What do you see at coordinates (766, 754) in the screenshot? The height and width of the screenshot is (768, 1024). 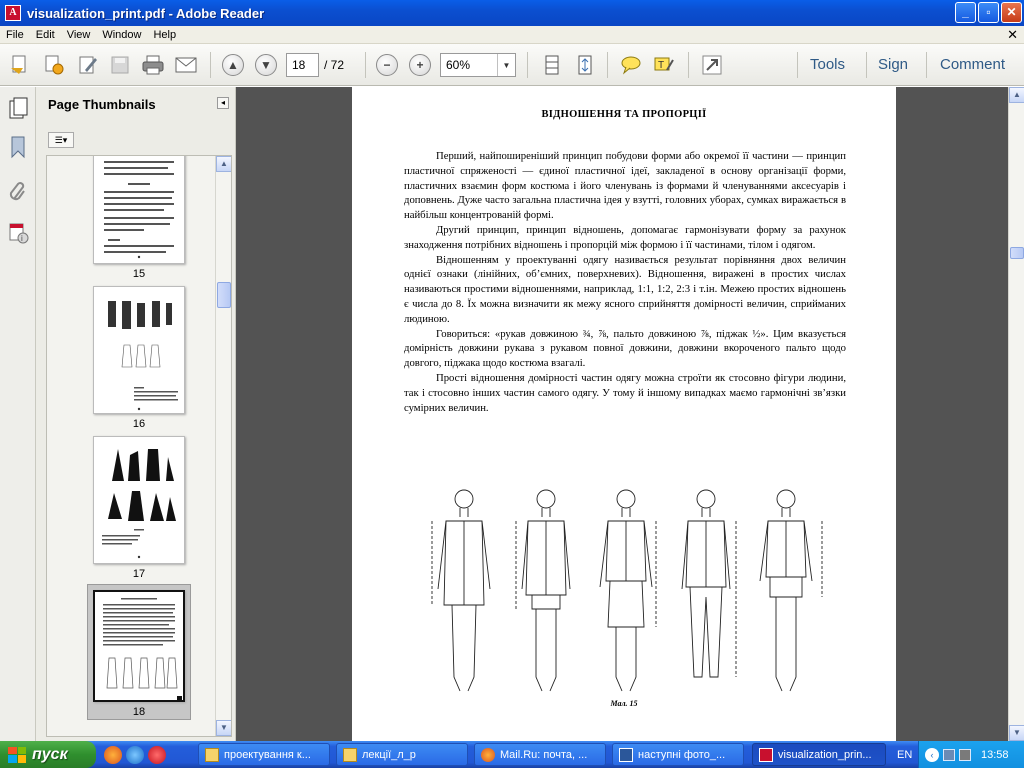 I see `pdf-icon` at bounding box center [766, 754].